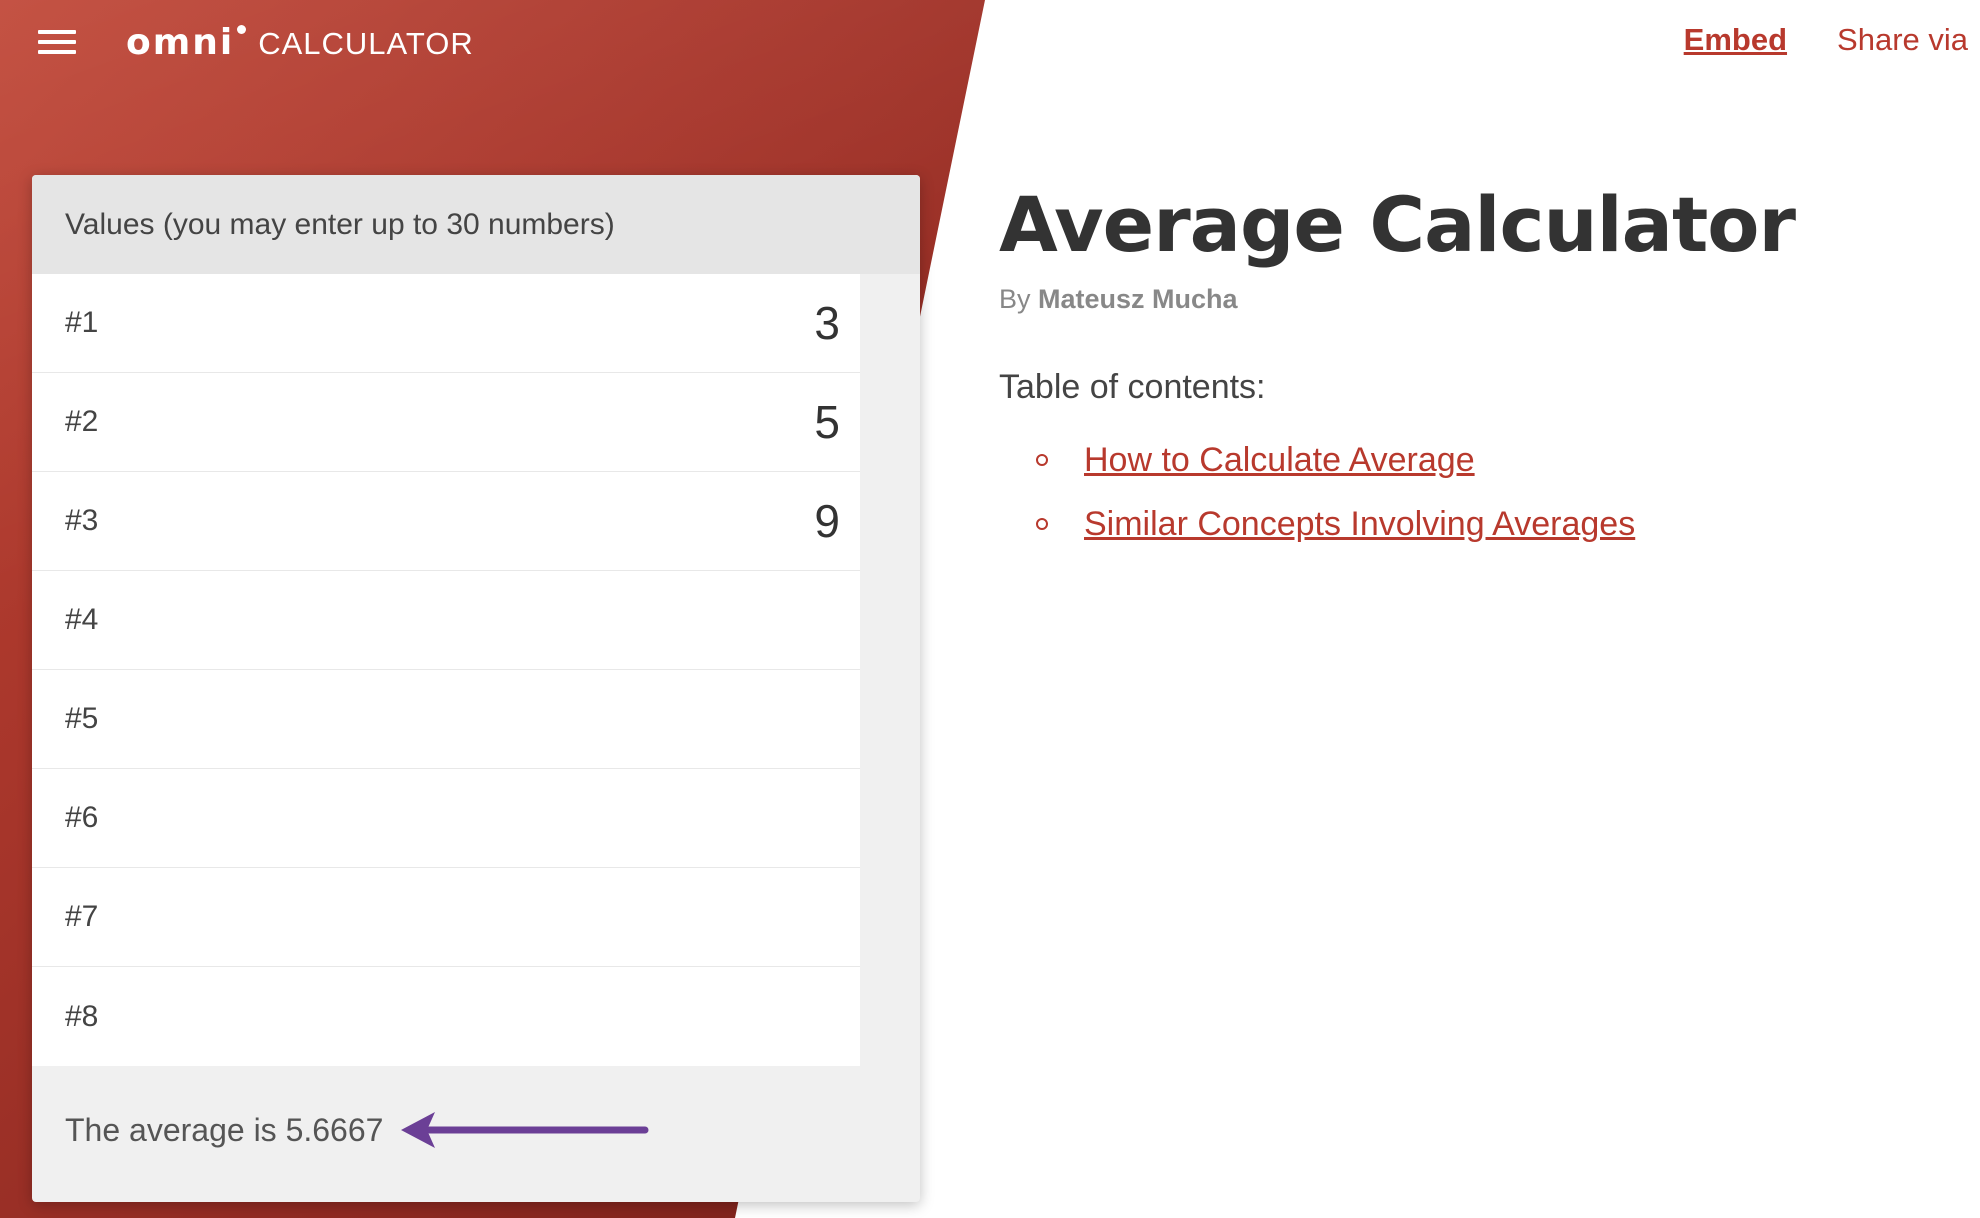  Describe the element at coordinates (224, 1129) in the screenshot. I see `average-result: The average is 5.6667` at that location.